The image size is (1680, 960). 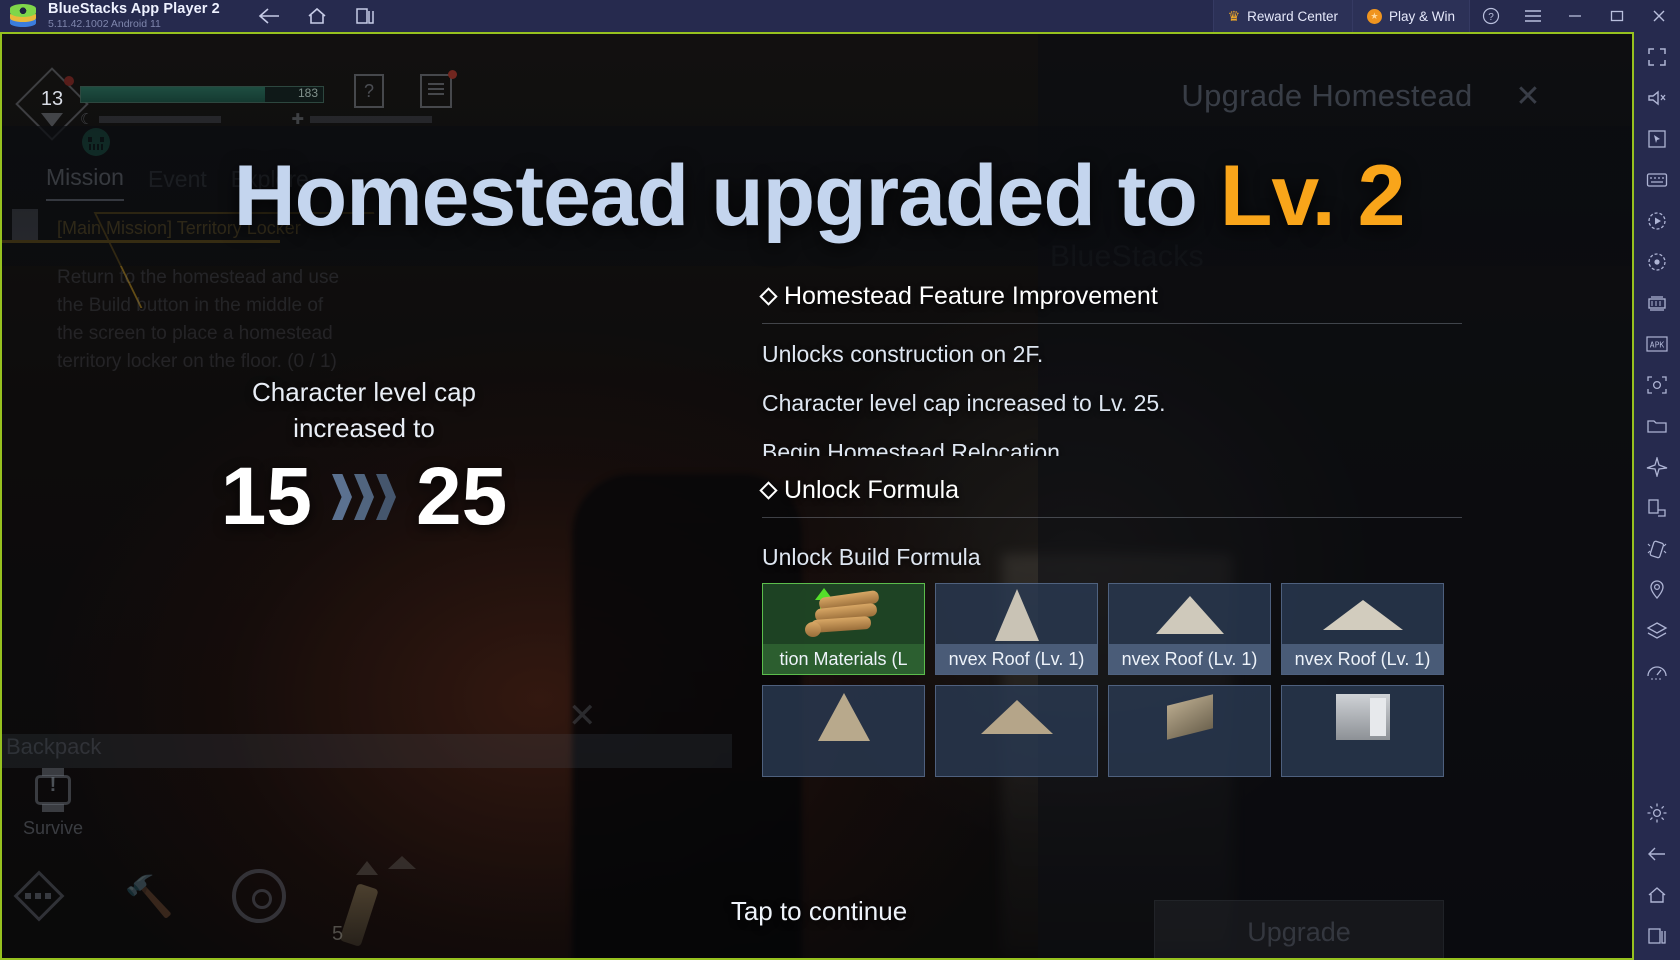 I want to click on hamburger-menu-icon, so click(x=1533, y=16).